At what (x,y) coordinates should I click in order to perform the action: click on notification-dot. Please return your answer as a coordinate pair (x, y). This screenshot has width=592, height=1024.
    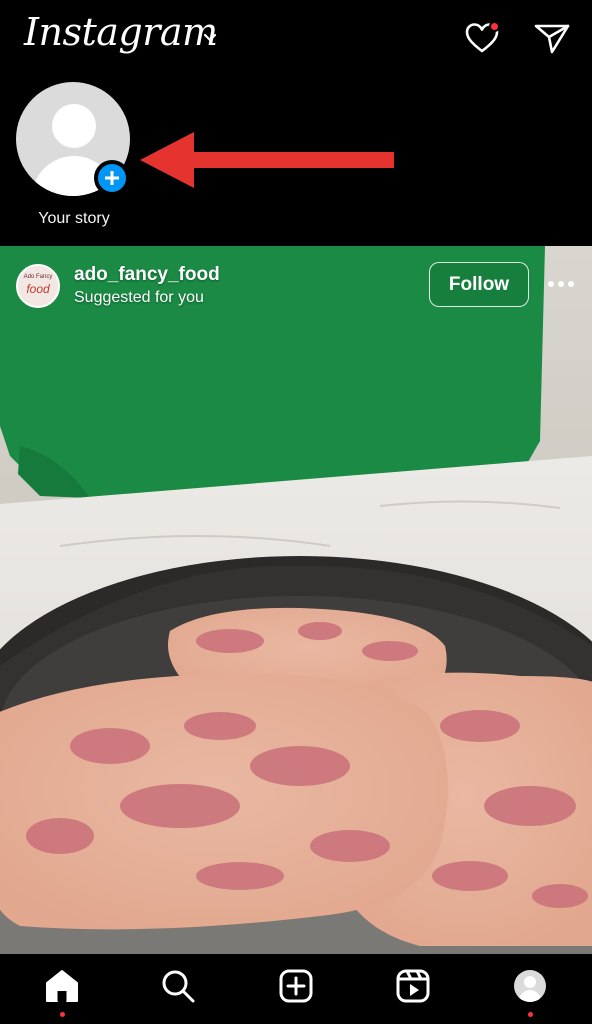
    Looking at the image, I should click on (494, 26).